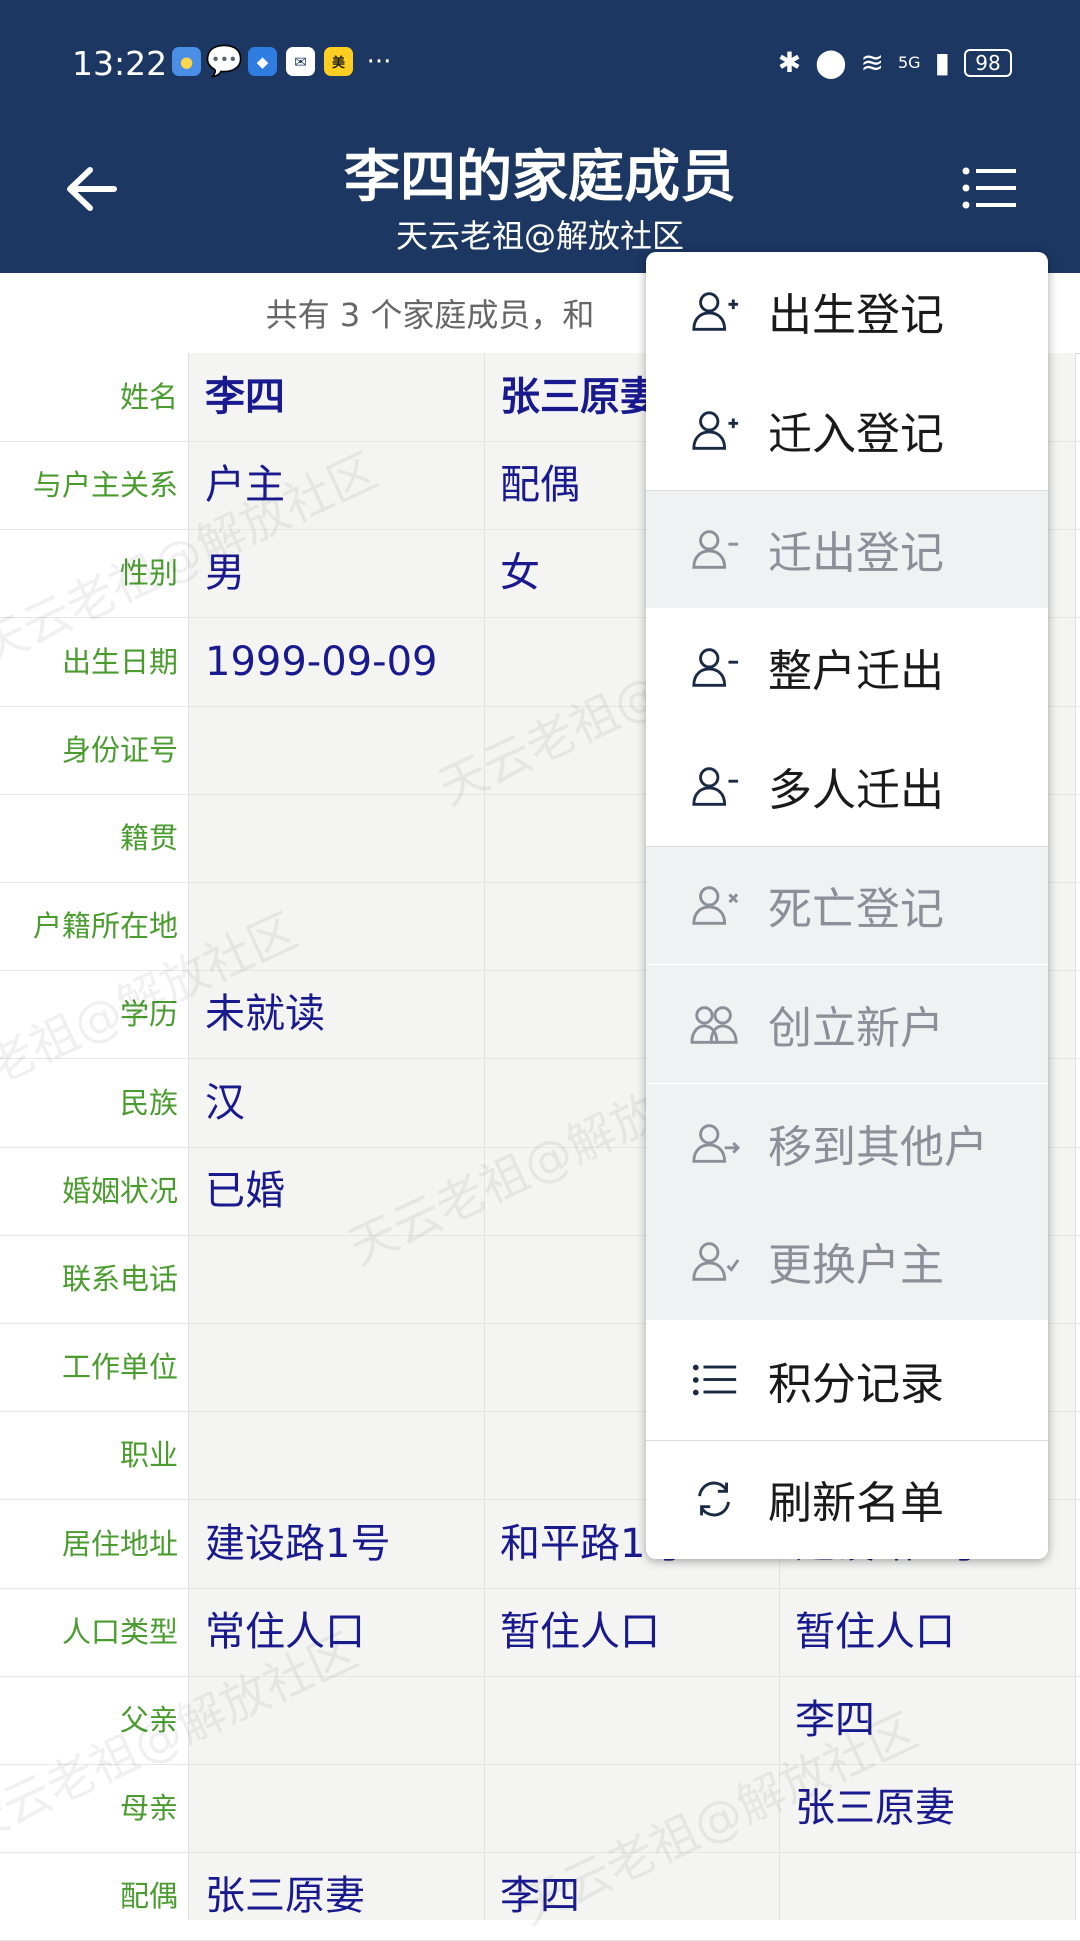 The image size is (1080, 1941). Describe the element at coordinates (716, 1143) in the screenshot. I see `person-move-icon` at that location.